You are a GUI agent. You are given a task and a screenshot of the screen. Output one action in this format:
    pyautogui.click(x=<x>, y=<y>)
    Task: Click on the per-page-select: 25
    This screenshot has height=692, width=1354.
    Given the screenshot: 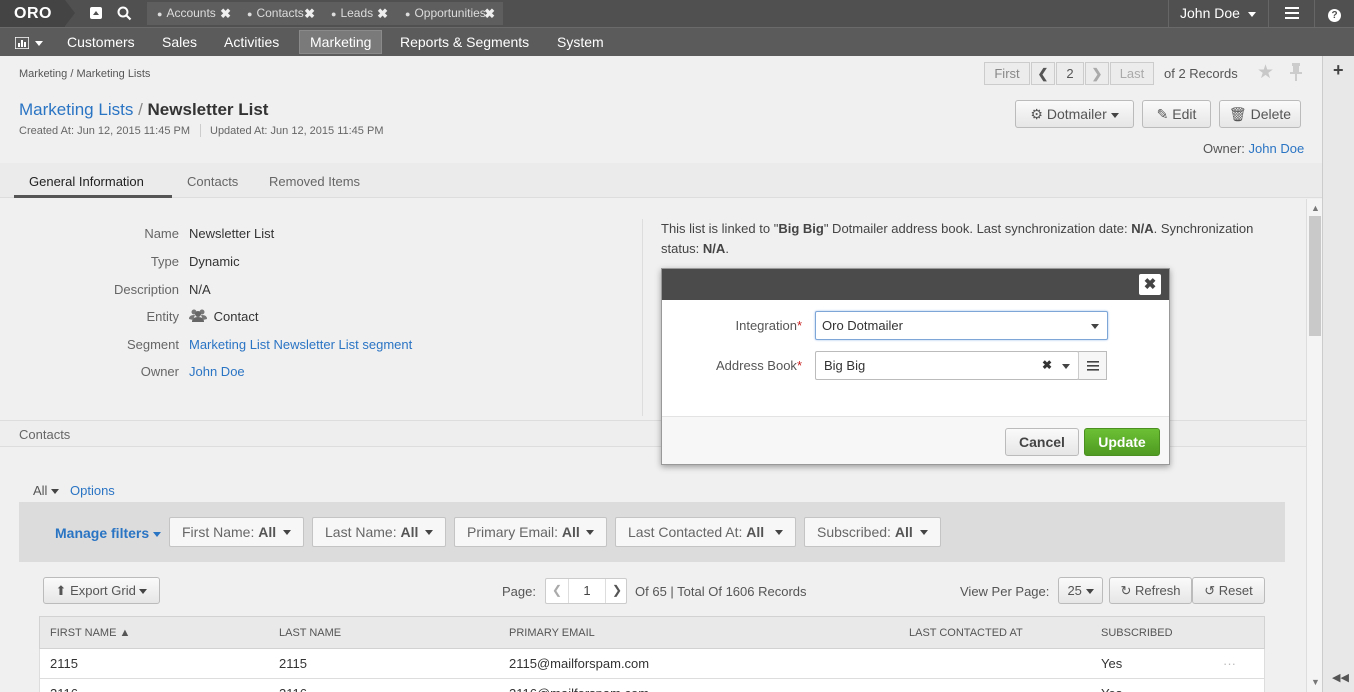 What is the action you would take?
    pyautogui.click(x=1080, y=590)
    